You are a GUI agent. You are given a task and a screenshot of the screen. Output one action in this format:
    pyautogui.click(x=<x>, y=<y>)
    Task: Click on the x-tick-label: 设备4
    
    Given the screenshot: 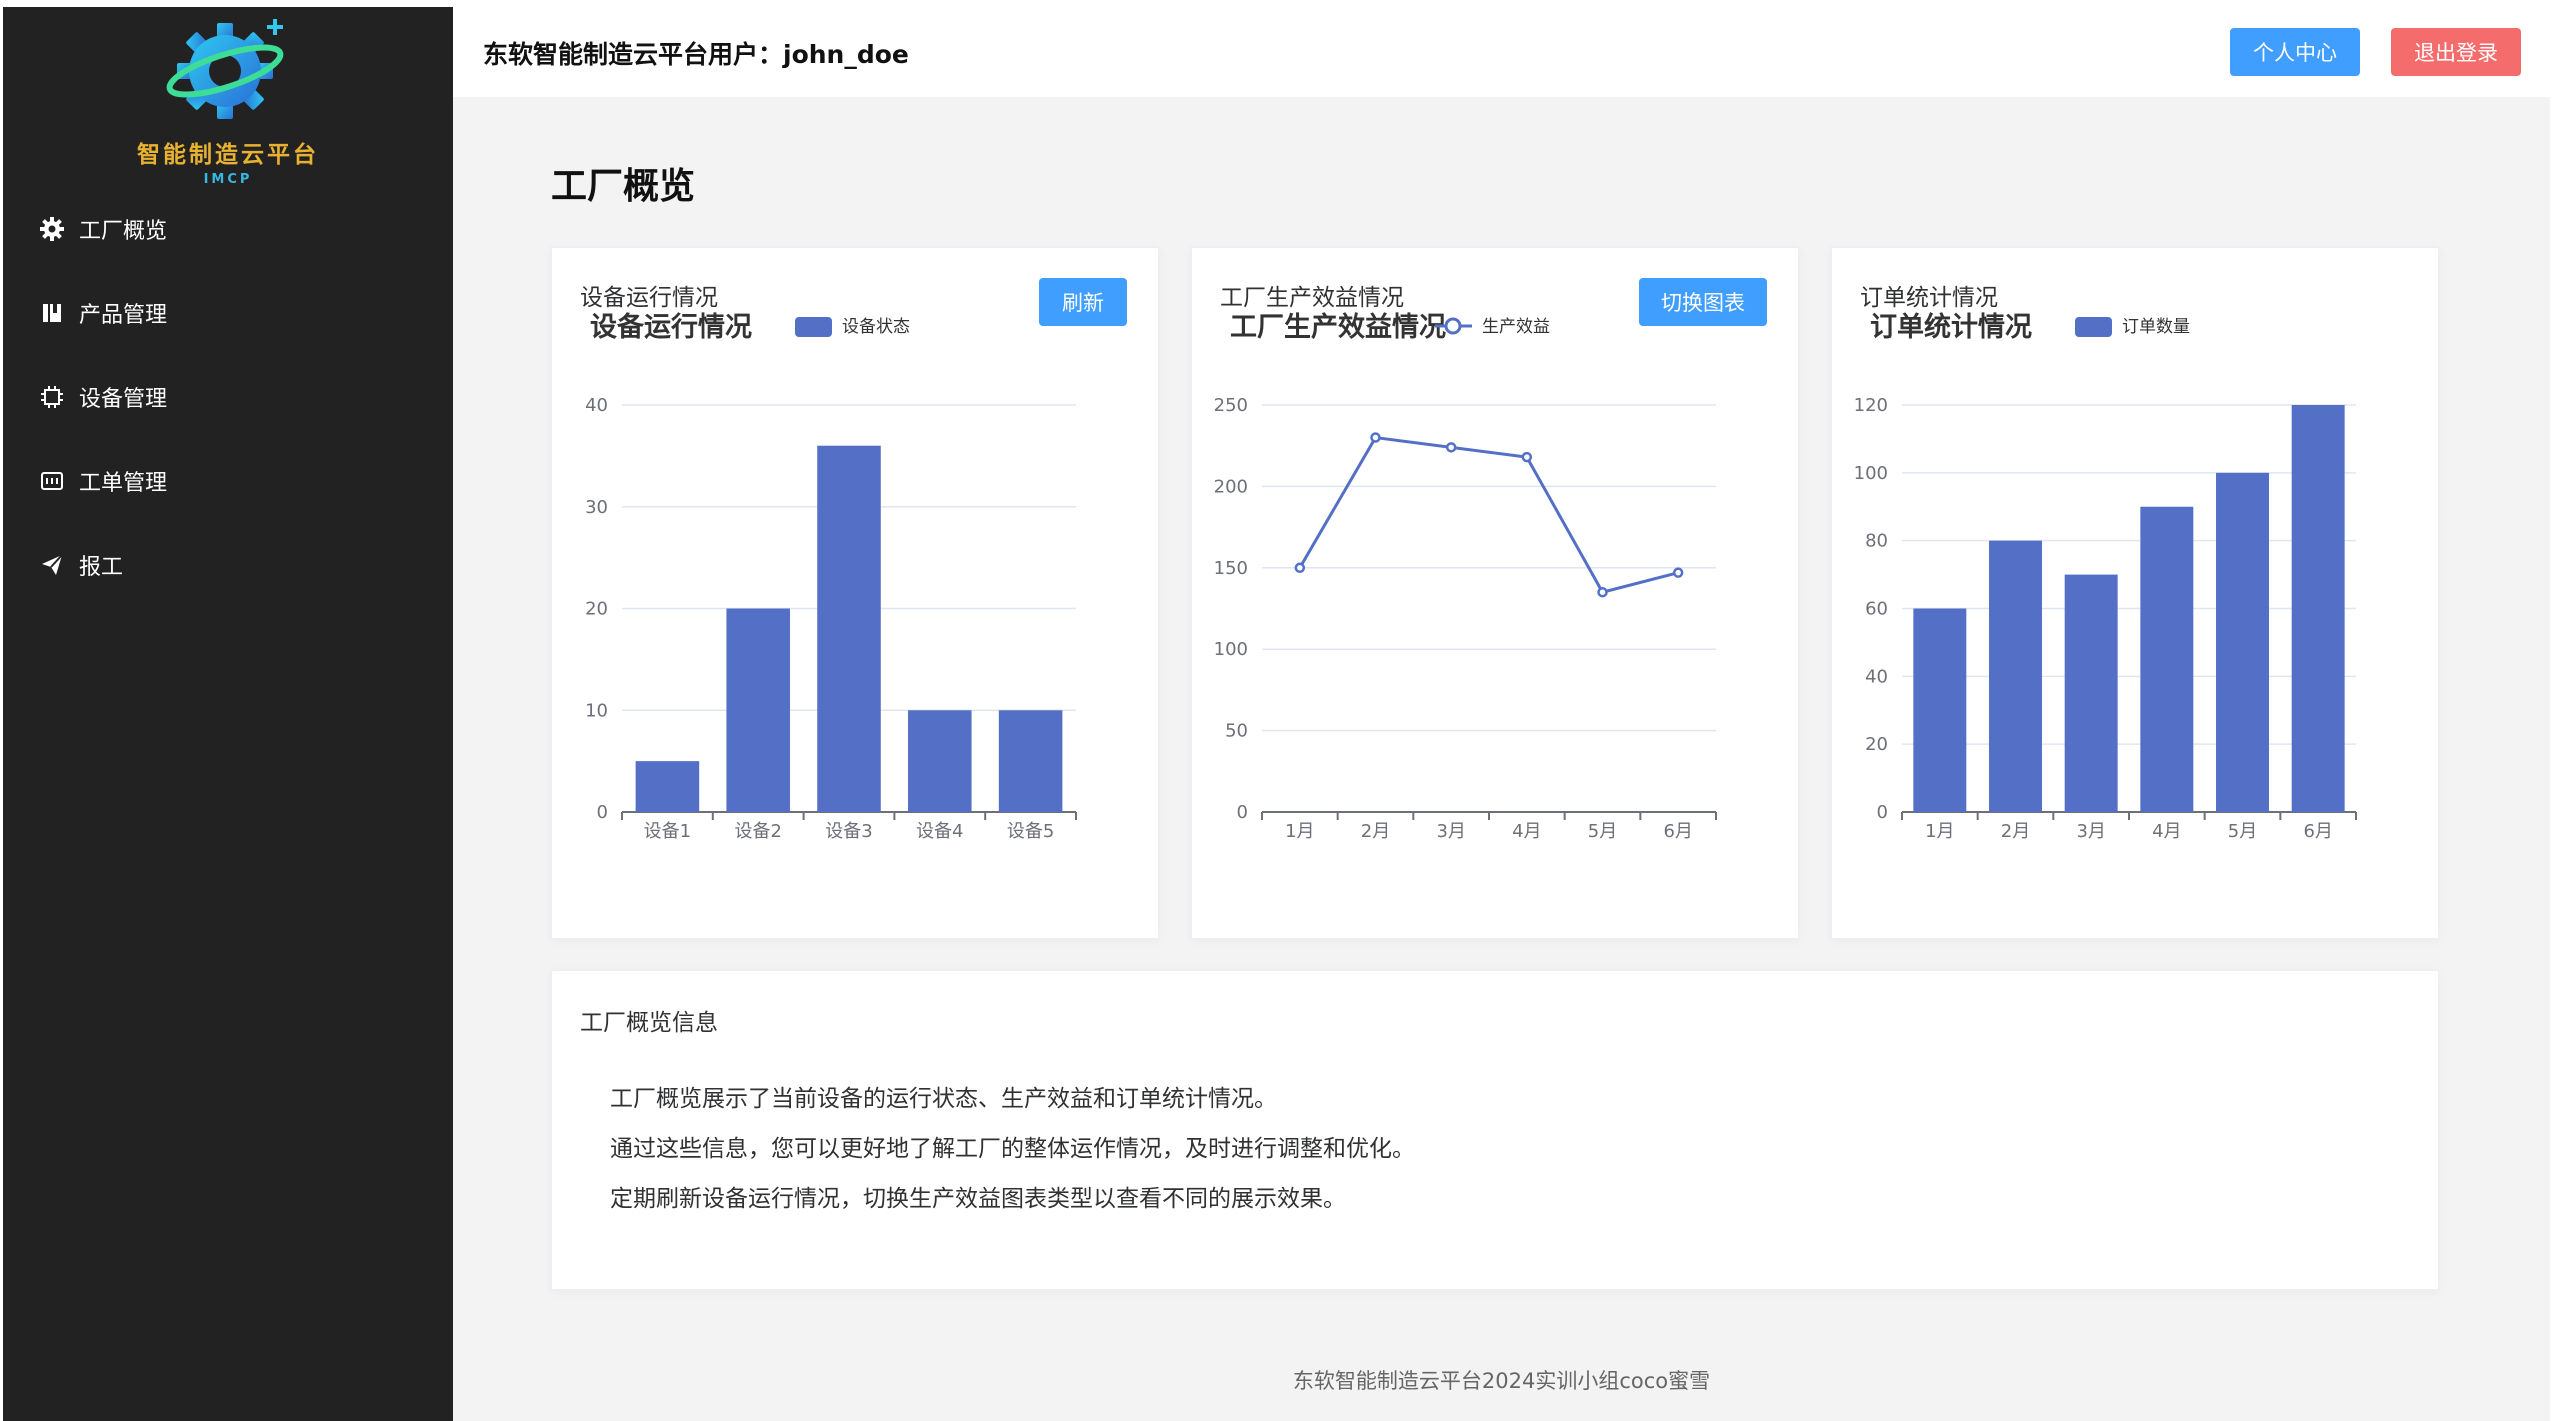 What is the action you would take?
    pyautogui.click(x=939, y=831)
    